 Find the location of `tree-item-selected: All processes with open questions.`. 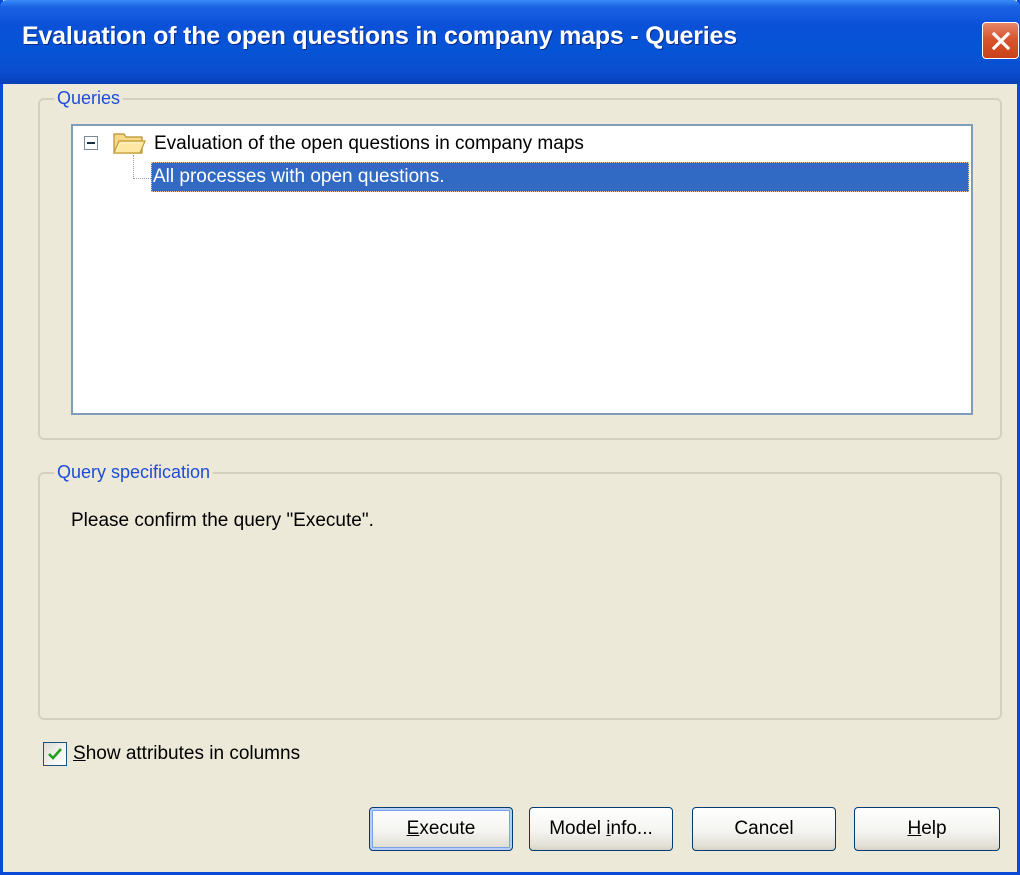

tree-item-selected: All processes with open questions. is located at coordinates (560, 177).